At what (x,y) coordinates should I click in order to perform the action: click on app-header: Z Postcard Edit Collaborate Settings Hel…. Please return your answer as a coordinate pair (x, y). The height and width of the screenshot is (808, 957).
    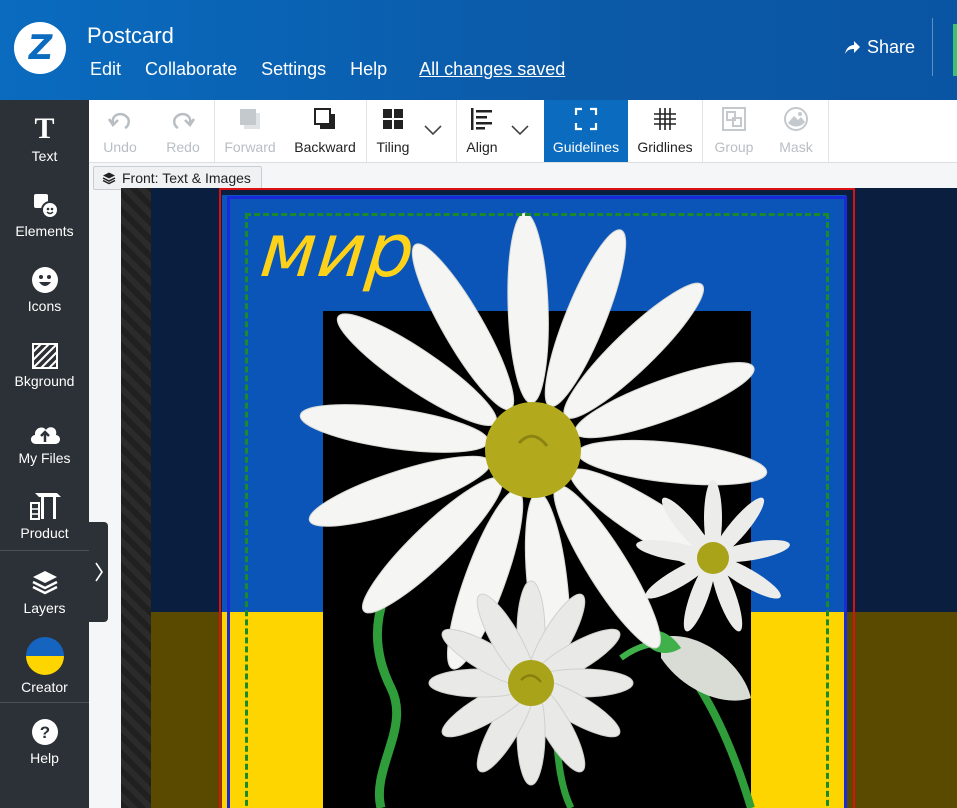
    Looking at the image, I should click on (478, 50).